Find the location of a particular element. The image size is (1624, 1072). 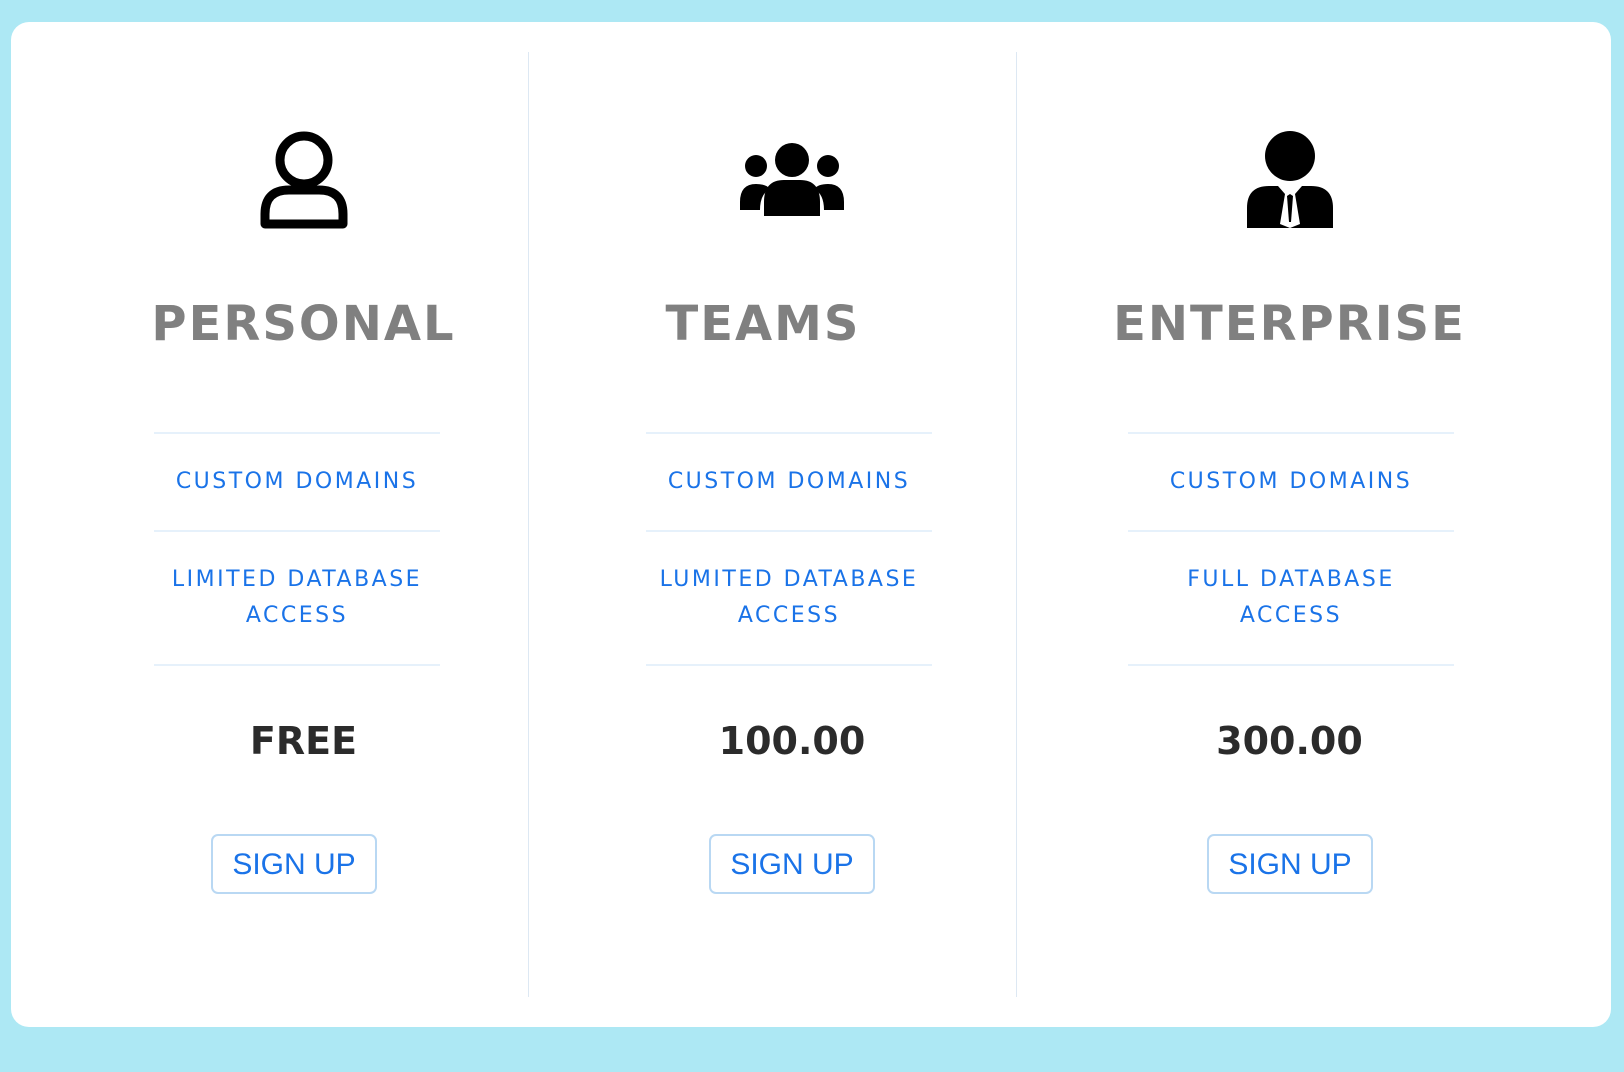

feature-label: FULL DATABASE ACCESS is located at coordinates (1291, 597).